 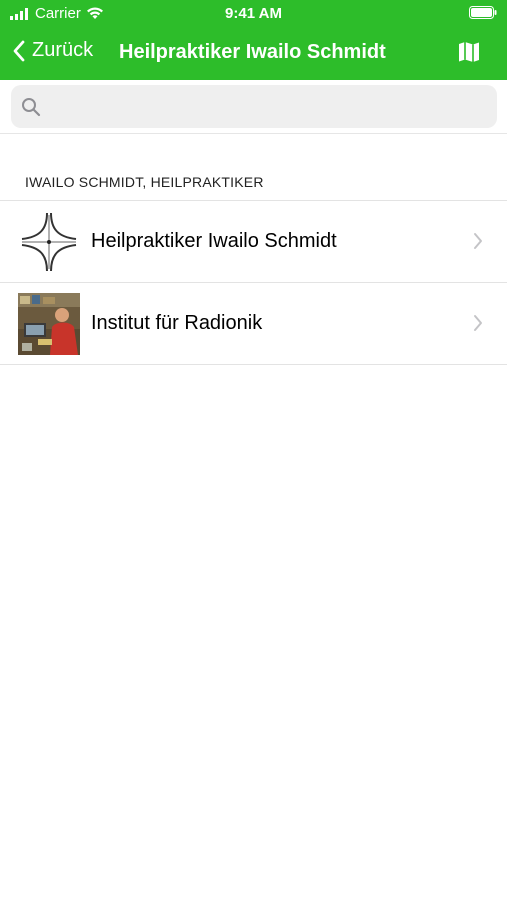 I want to click on map-button, so click(x=469, y=54).